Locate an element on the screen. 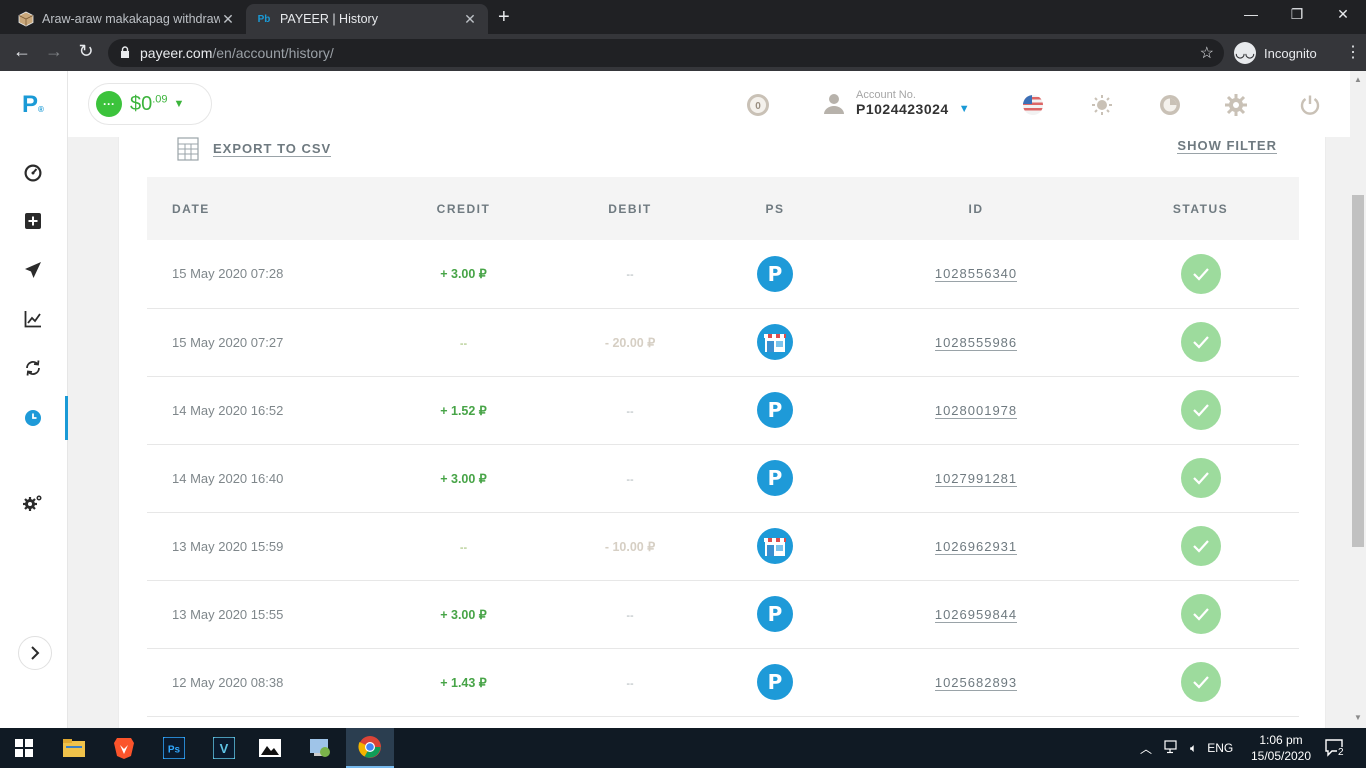 The image size is (1366, 768). tab-title: Araw-araw makakapag withdraw is located at coordinates (131, 19).